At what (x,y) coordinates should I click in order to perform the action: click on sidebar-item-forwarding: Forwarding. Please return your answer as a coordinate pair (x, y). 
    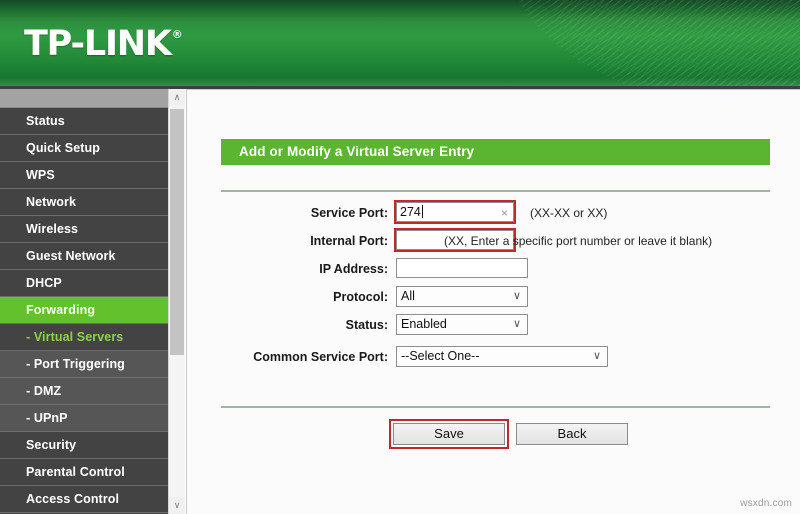
    Looking at the image, I should click on (84, 310).